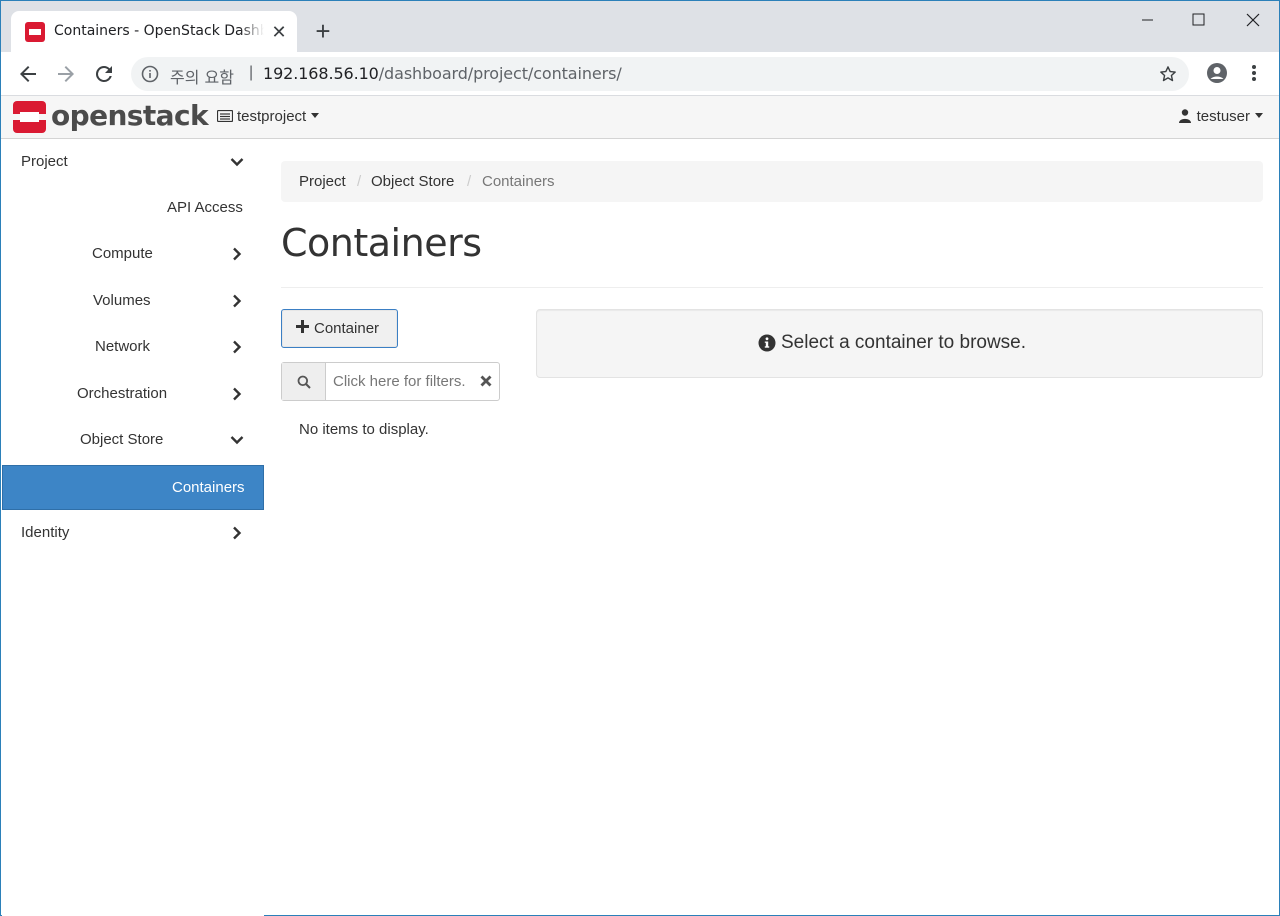  I want to click on add-container-label: Container, so click(347, 328).